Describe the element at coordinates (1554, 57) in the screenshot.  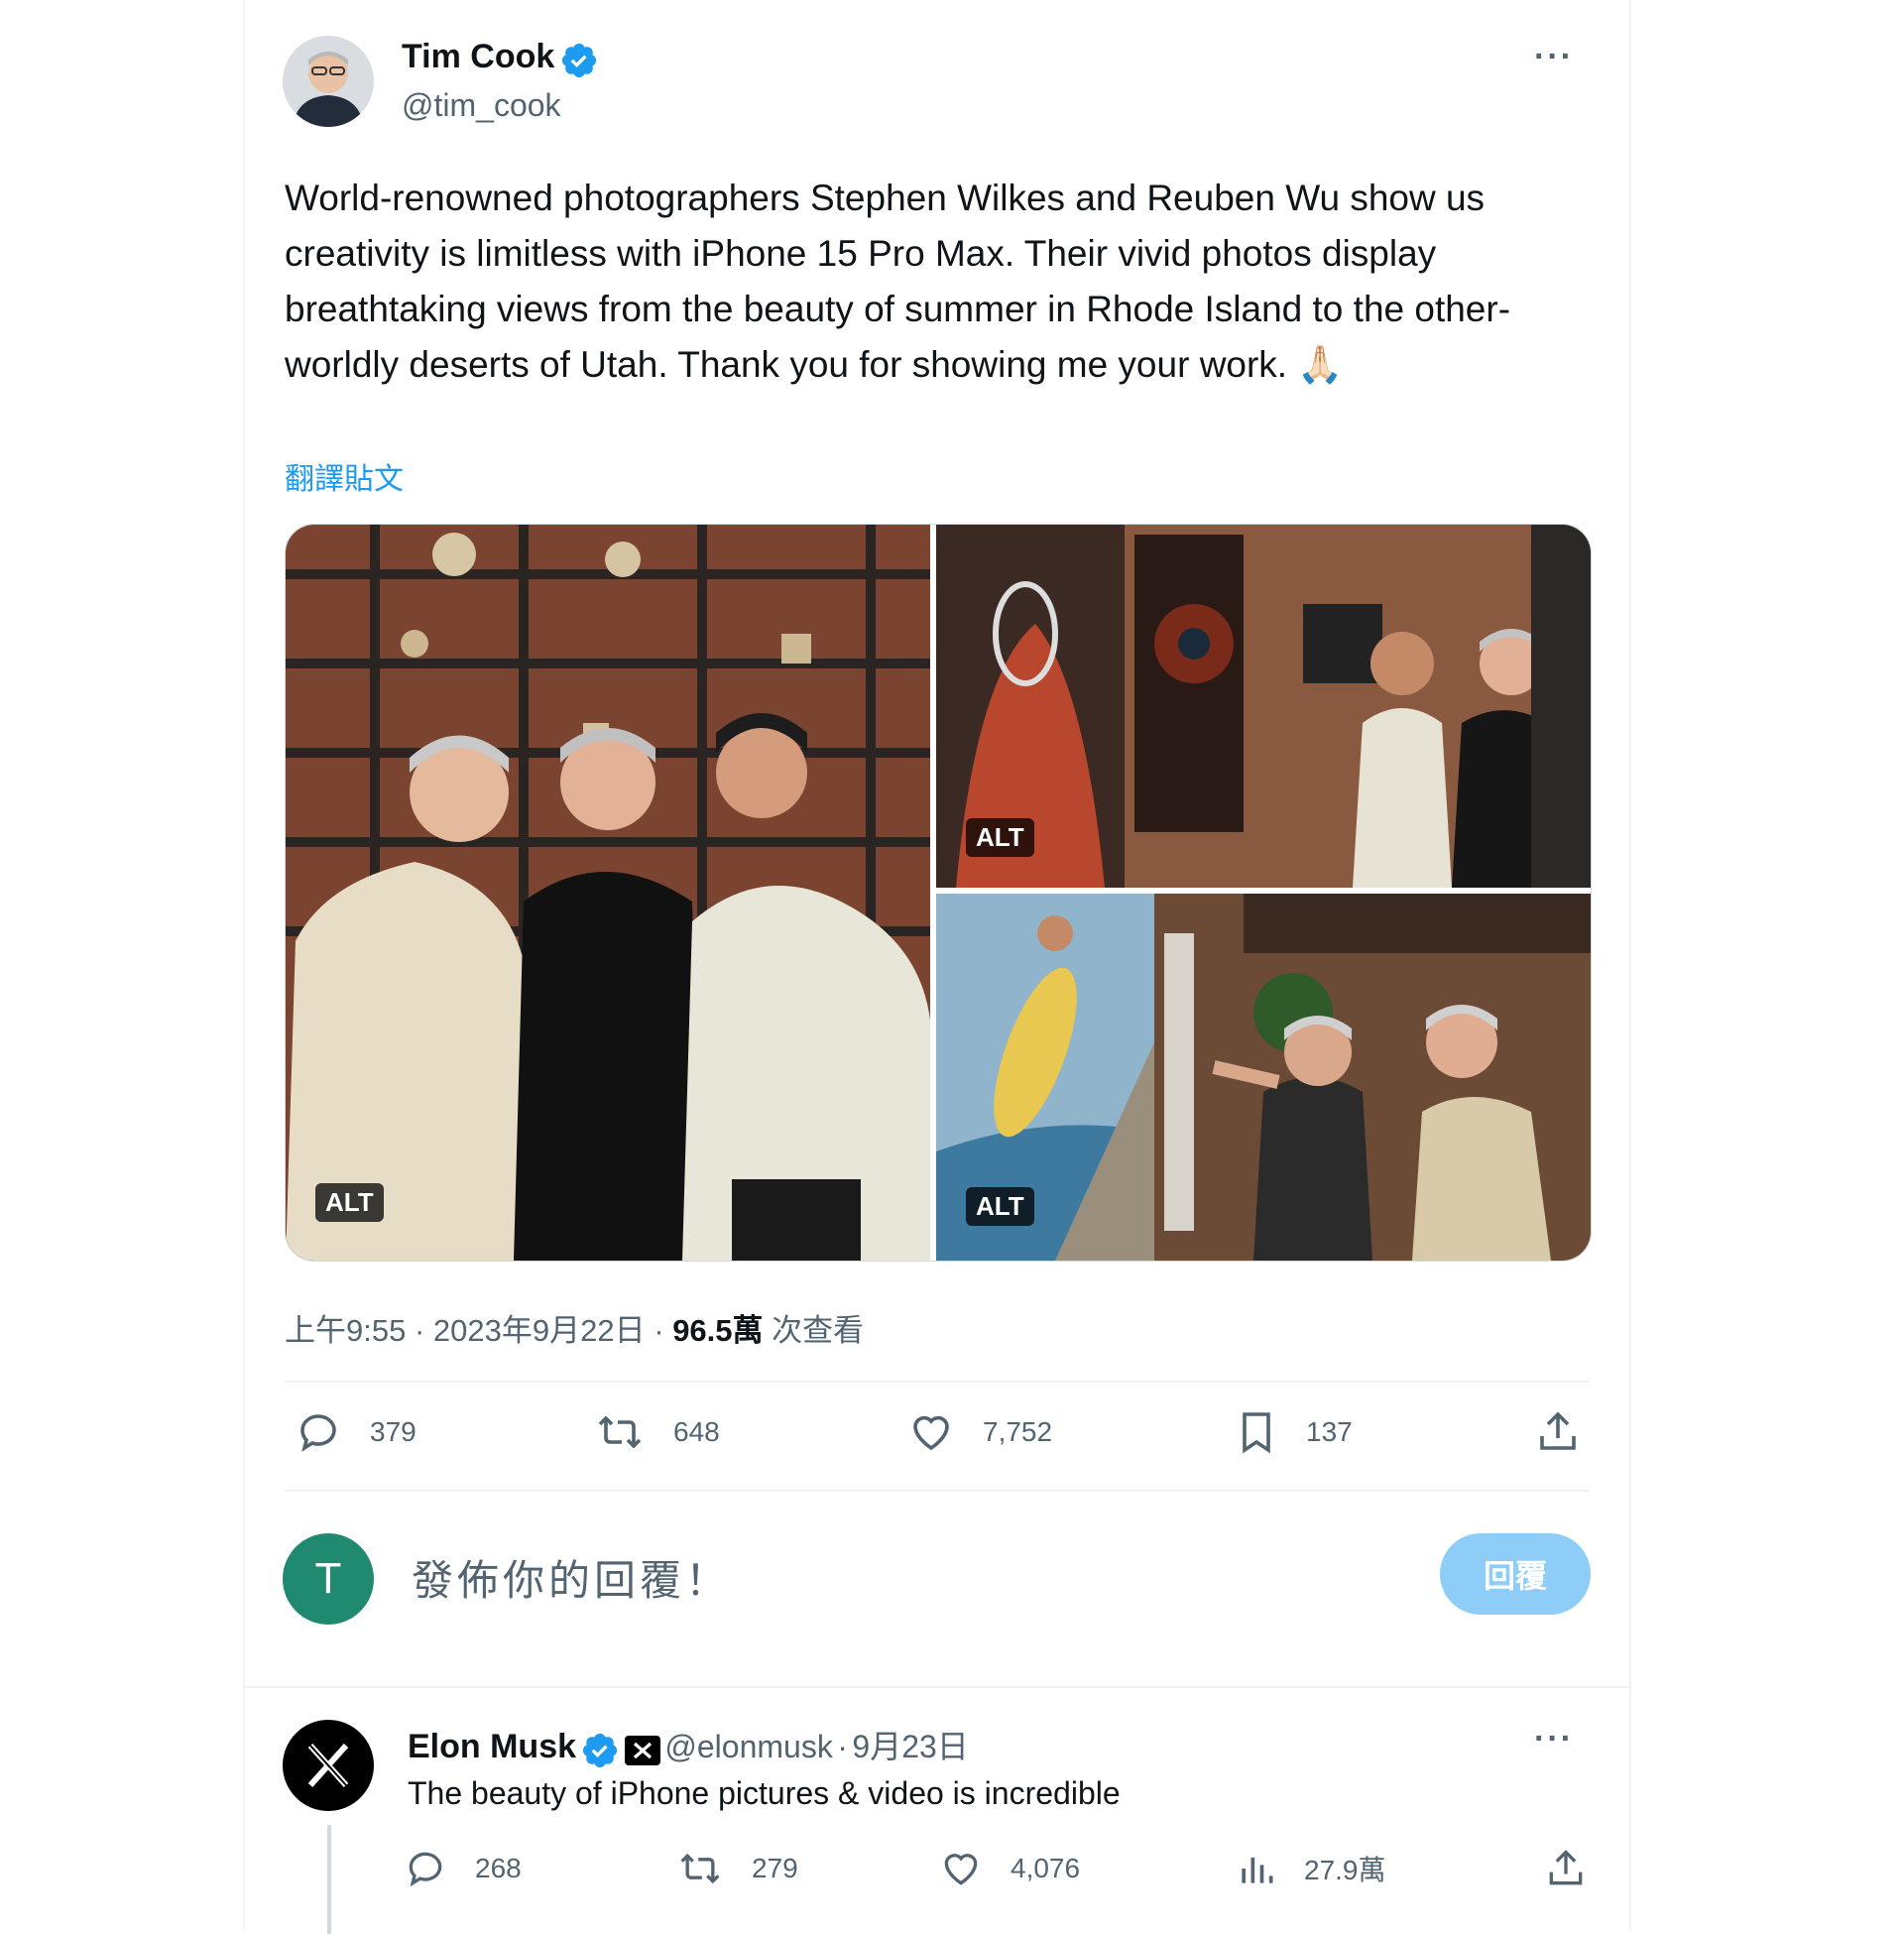
I see `more-options-icon: ···` at that location.